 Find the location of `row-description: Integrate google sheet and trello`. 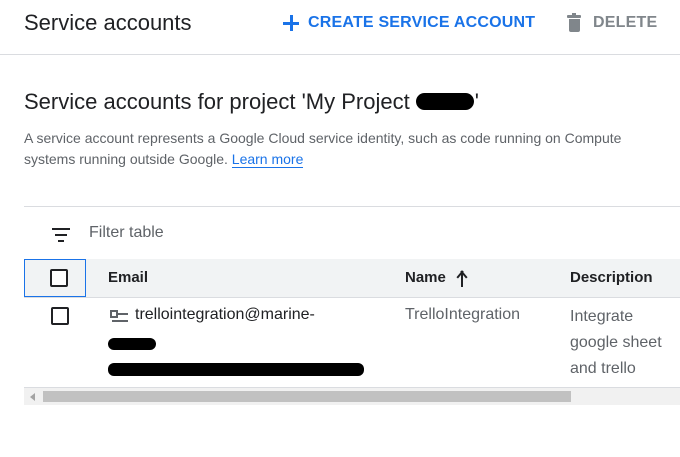

row-description: Integrate google sheet and trello is located at coordinates (616, 343).